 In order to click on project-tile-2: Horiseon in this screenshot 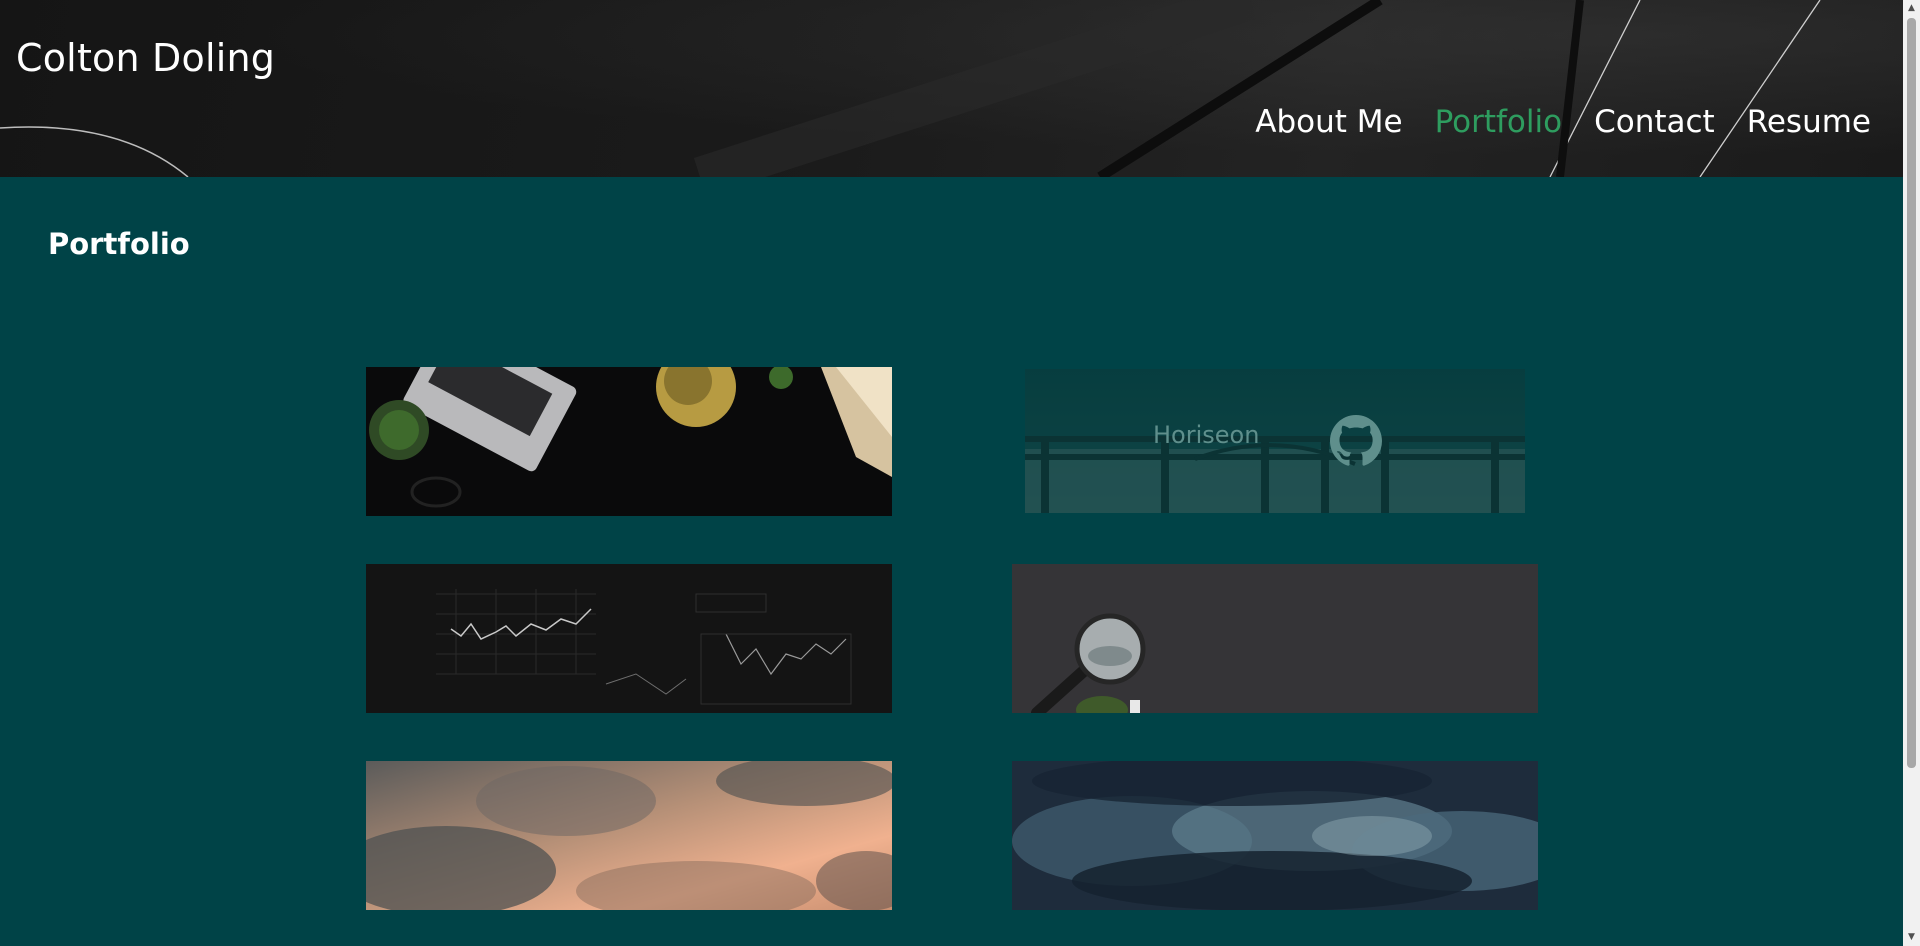, I will do `click(1275, 441)`.